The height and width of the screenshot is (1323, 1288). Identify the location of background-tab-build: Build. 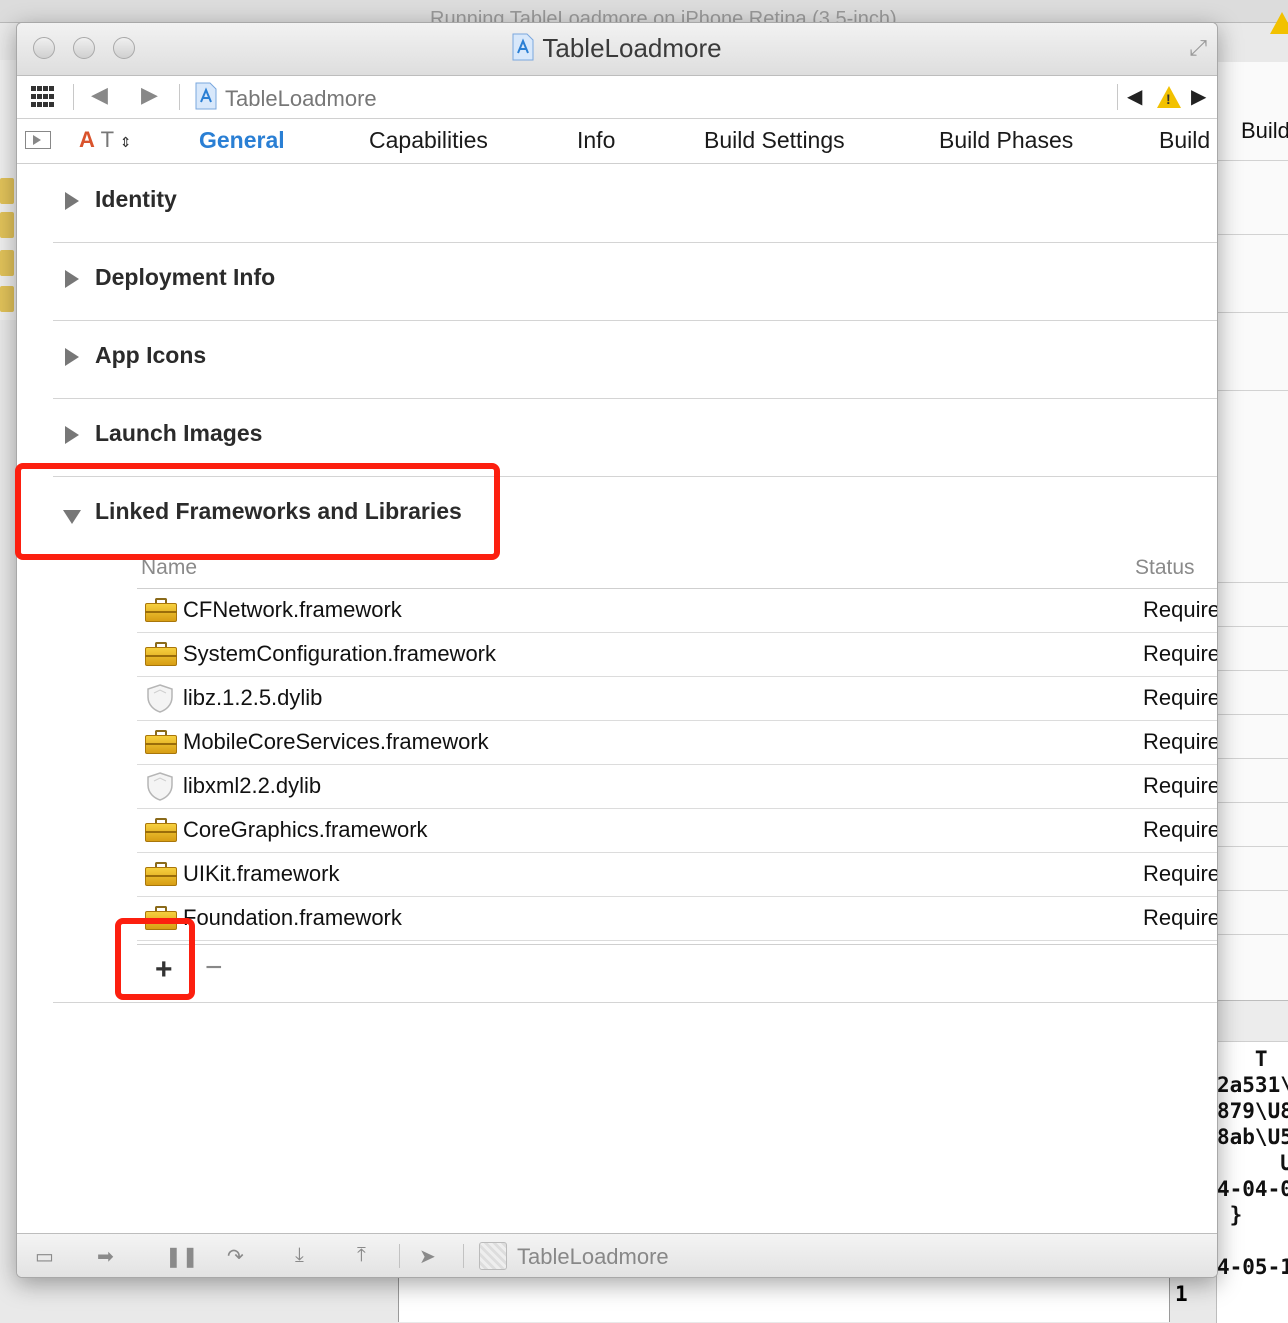
(1264, 130).